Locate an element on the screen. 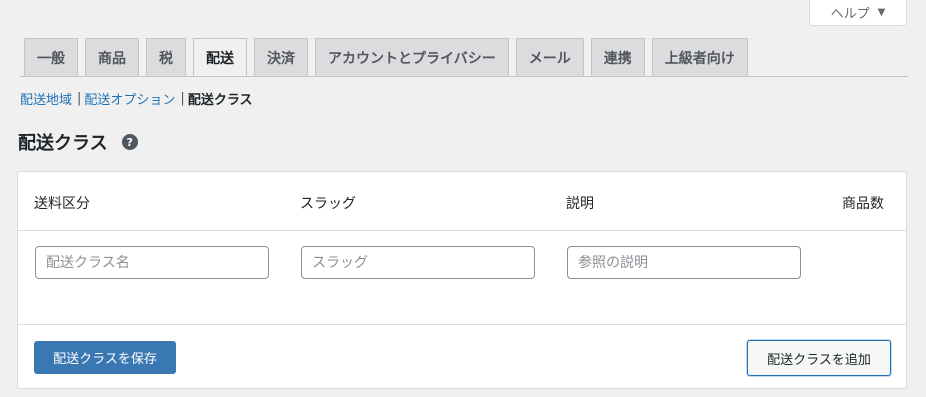 This screenshot has height=397, width=926. header-shipping-class: 送料区分 is located at coordinates (62, 204).